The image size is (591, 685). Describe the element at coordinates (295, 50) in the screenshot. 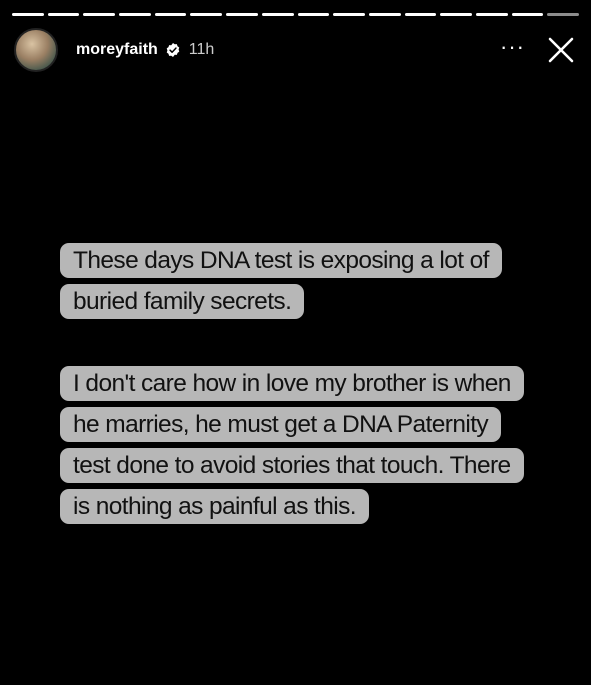

I see `story-header: moreyfaith 11h ···` at that location.